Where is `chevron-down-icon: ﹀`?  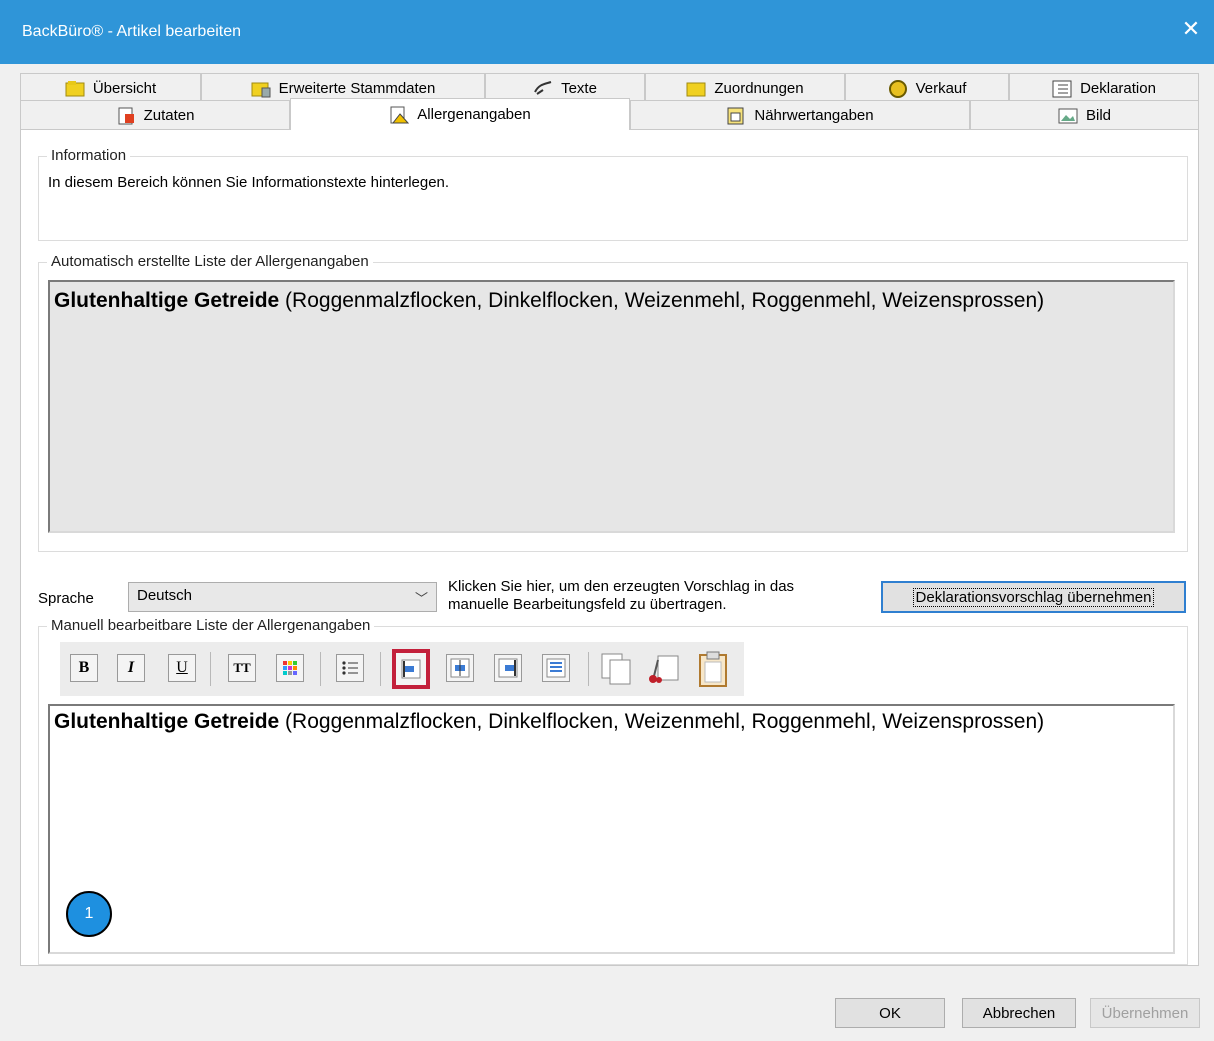 chevron-down-icon: ﹀ is located at coordinates (421, 598).